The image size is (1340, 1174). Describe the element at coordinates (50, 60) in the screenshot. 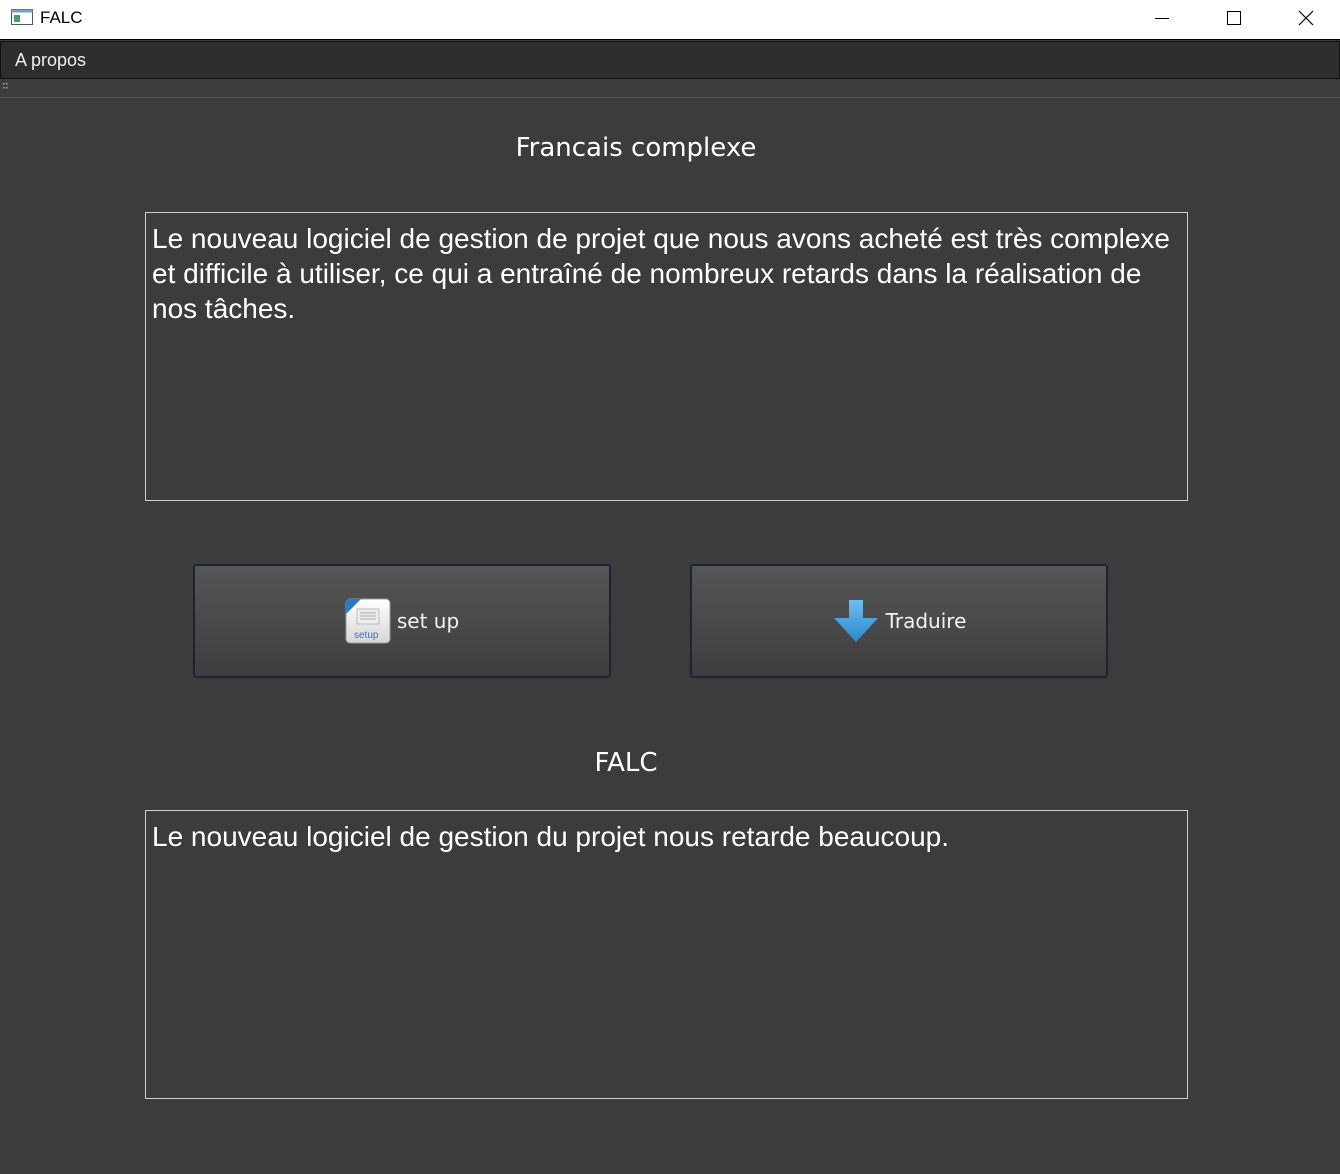

I see `menu-item-a-propos: A propos` at that location.